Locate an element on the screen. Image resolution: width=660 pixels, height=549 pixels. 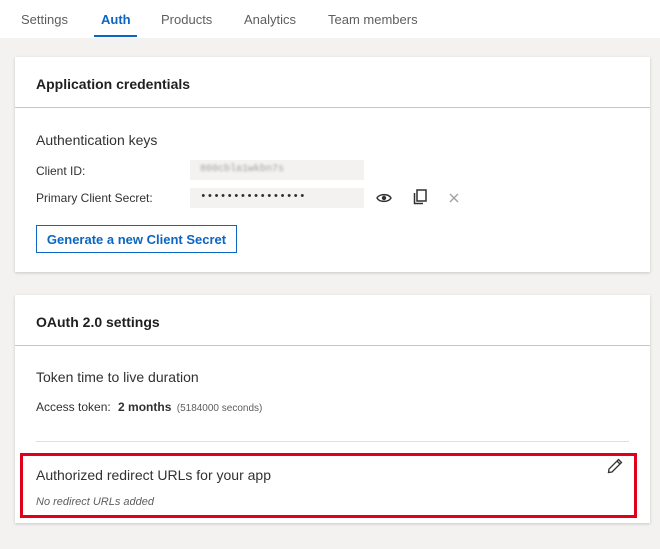
tab-settings: Settings is located at coordinates (44, 19).